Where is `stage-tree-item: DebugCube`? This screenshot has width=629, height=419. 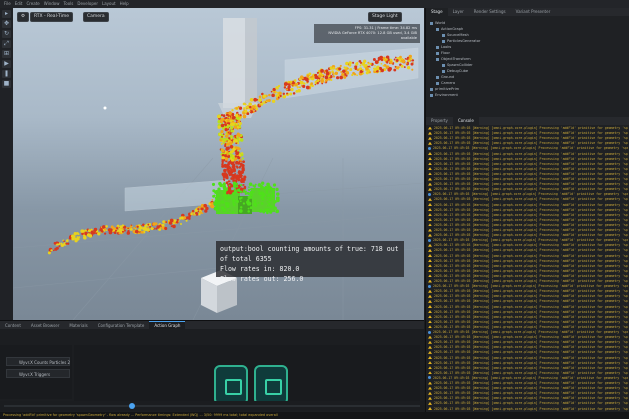
stage-tree-item: DebugCube is located at coordinates (455, 71).